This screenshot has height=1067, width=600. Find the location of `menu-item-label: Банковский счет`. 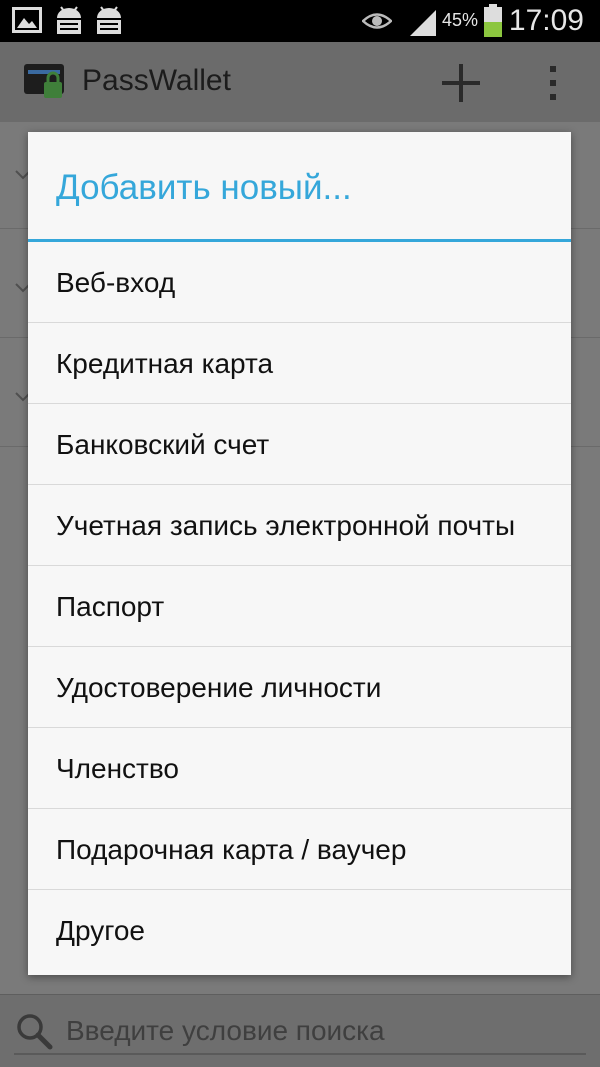

menu-item-label: Банковский счет is located at coordinates (163, 444).